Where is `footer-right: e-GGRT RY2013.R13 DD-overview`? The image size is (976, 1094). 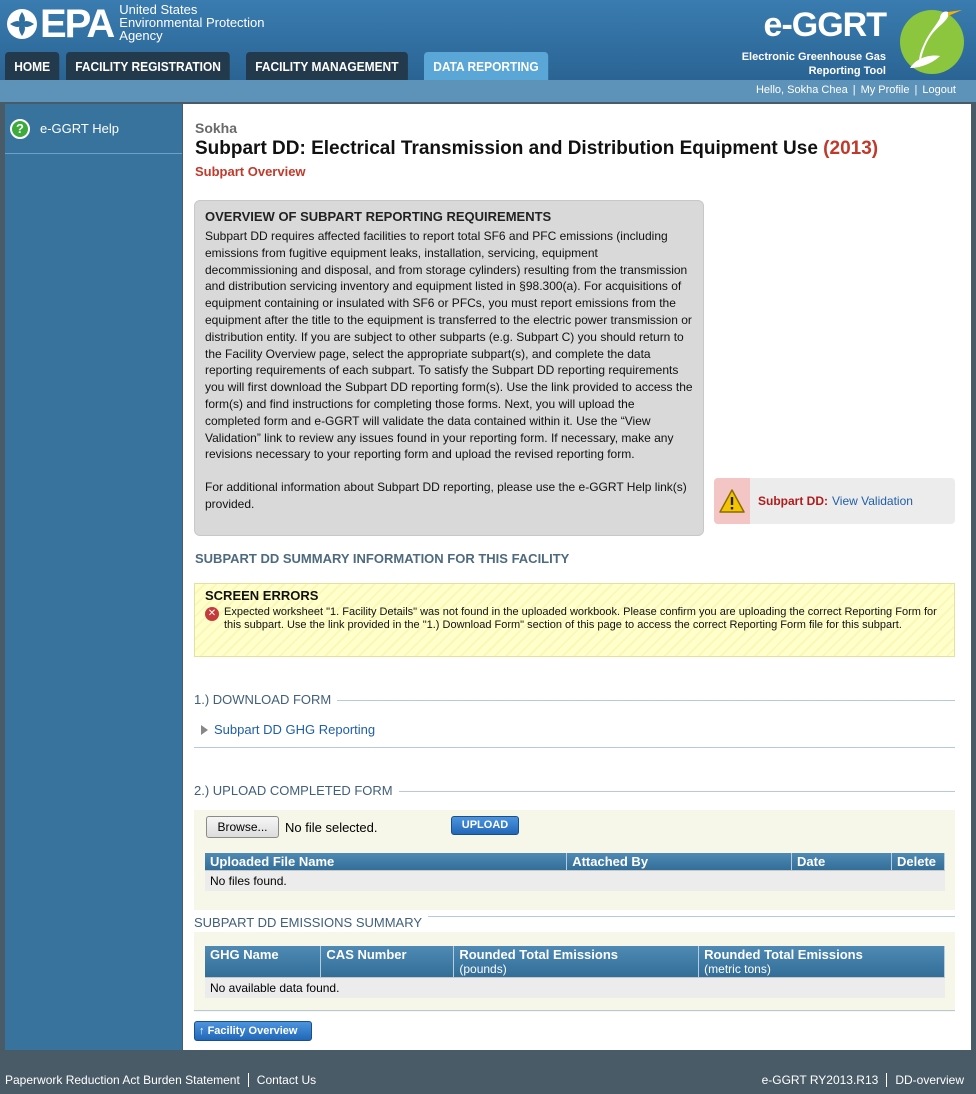 footer-right: e-GGRT RY2013.R13 DD-overview is located at coordinates (863, 1080).